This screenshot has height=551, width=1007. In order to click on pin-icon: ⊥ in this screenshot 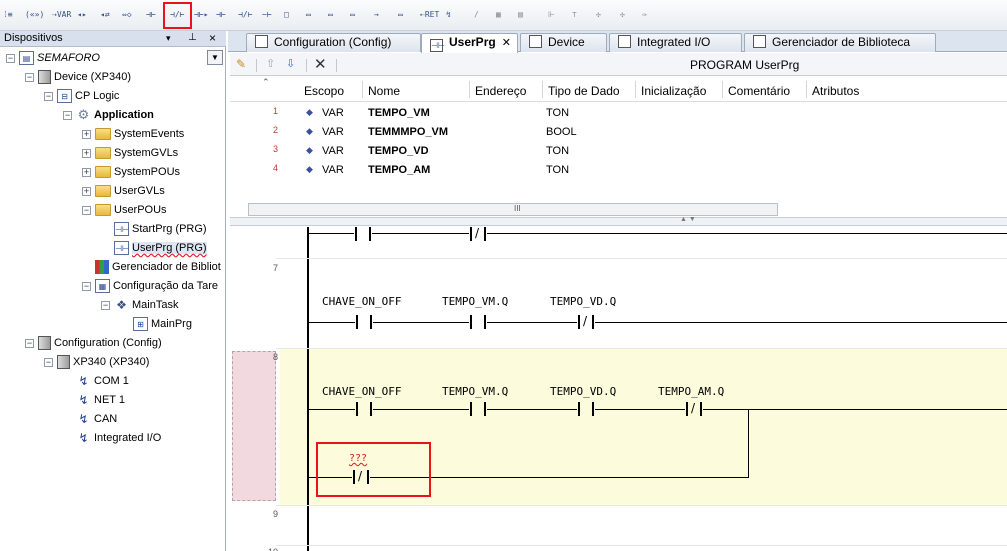, I will do `click(192, 37)`.